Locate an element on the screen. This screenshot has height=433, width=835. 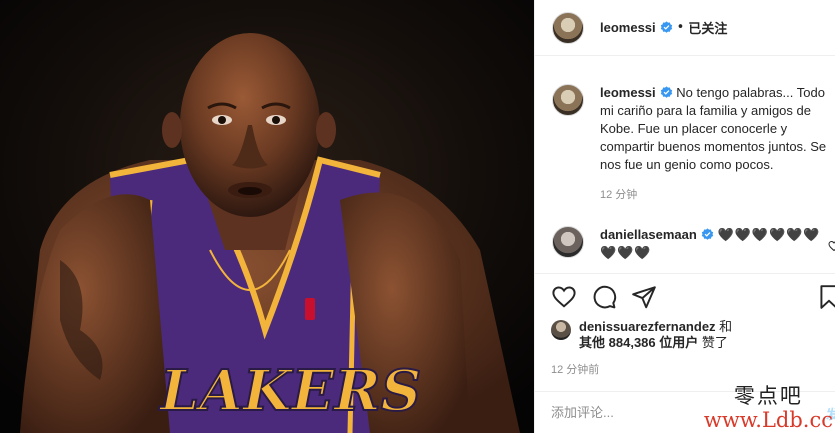
post-header: leomessi • 已关注 is located at coordinates (685, 28).